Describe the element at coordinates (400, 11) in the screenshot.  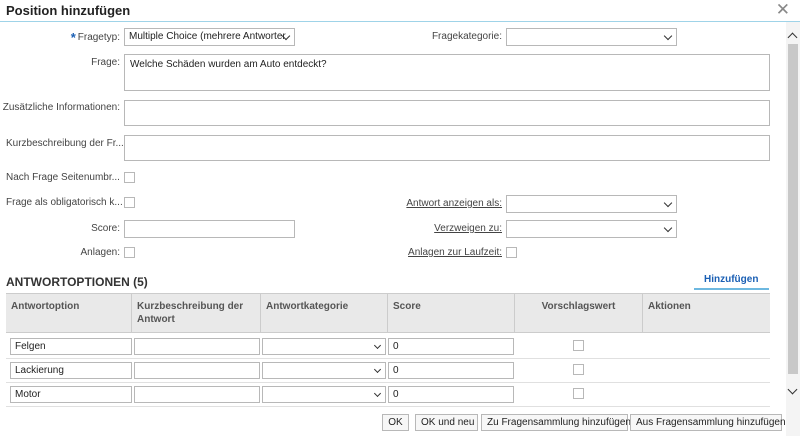
I see `dialog-titlebar: Position hinzufügen ✕` at that location.